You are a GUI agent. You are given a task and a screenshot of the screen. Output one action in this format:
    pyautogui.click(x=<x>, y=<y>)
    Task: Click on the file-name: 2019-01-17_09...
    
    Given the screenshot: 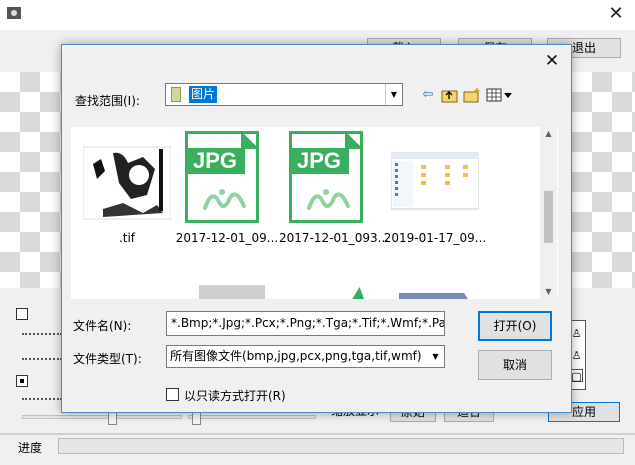 What is the action you would take?
    pyautogui.click(x=435, y=238)
    